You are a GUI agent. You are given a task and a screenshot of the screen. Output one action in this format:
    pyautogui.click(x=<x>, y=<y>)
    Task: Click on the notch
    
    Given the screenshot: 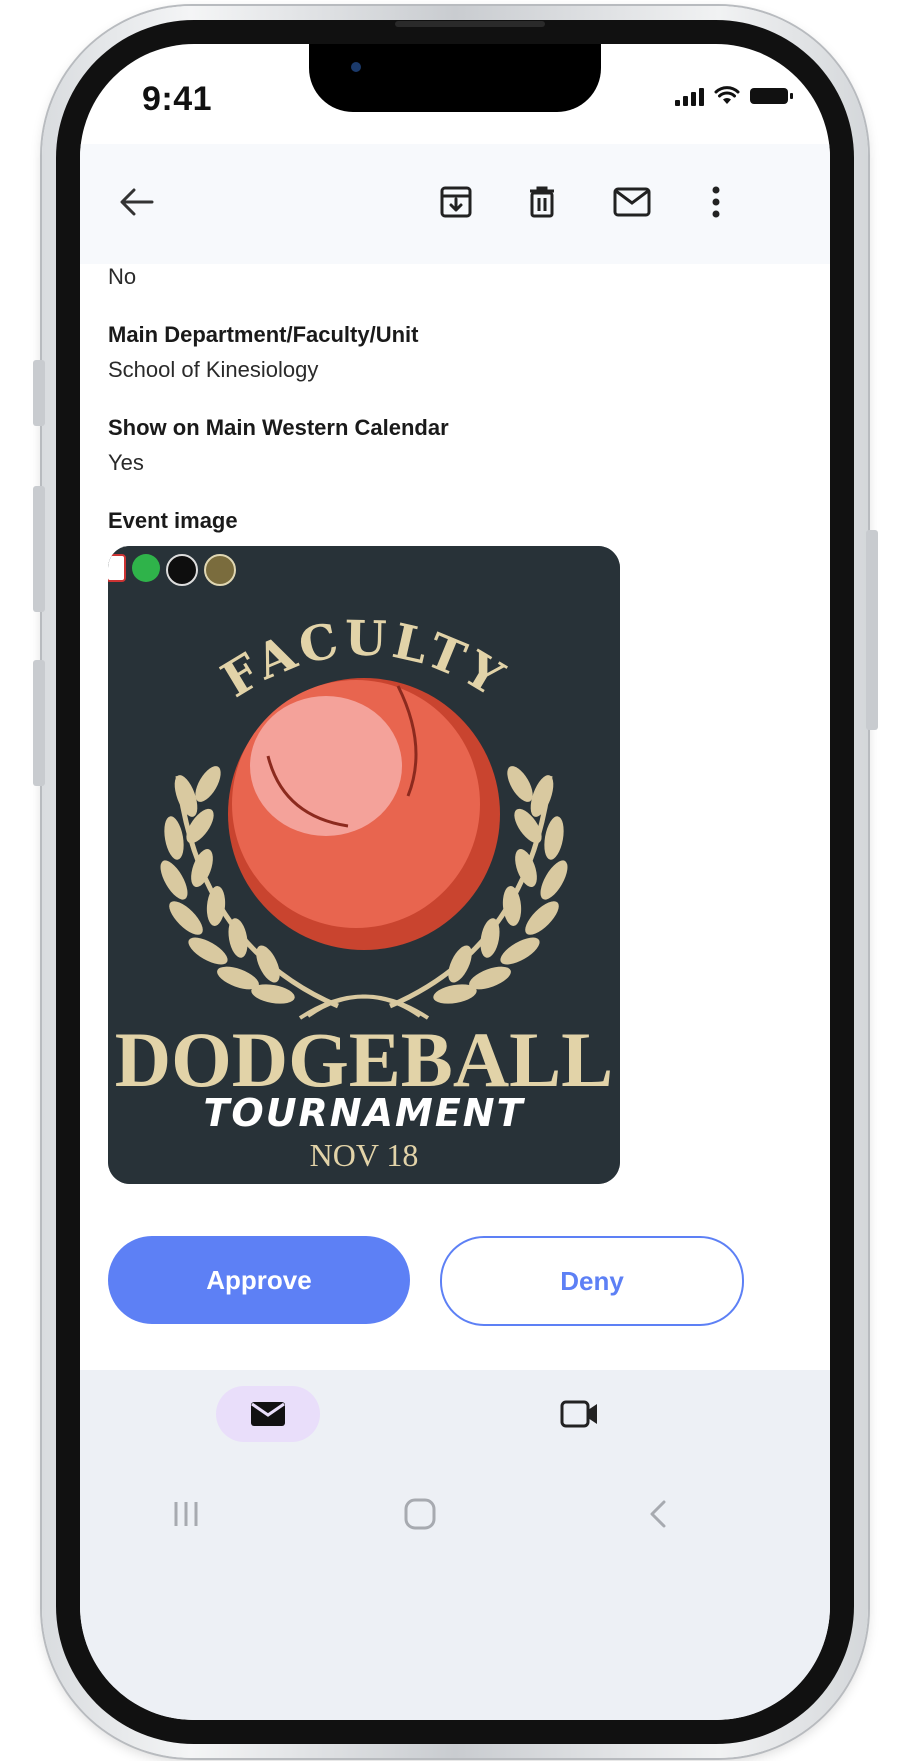 What is the action you would take?
    pyautogui.click(x=455, y=78)
    